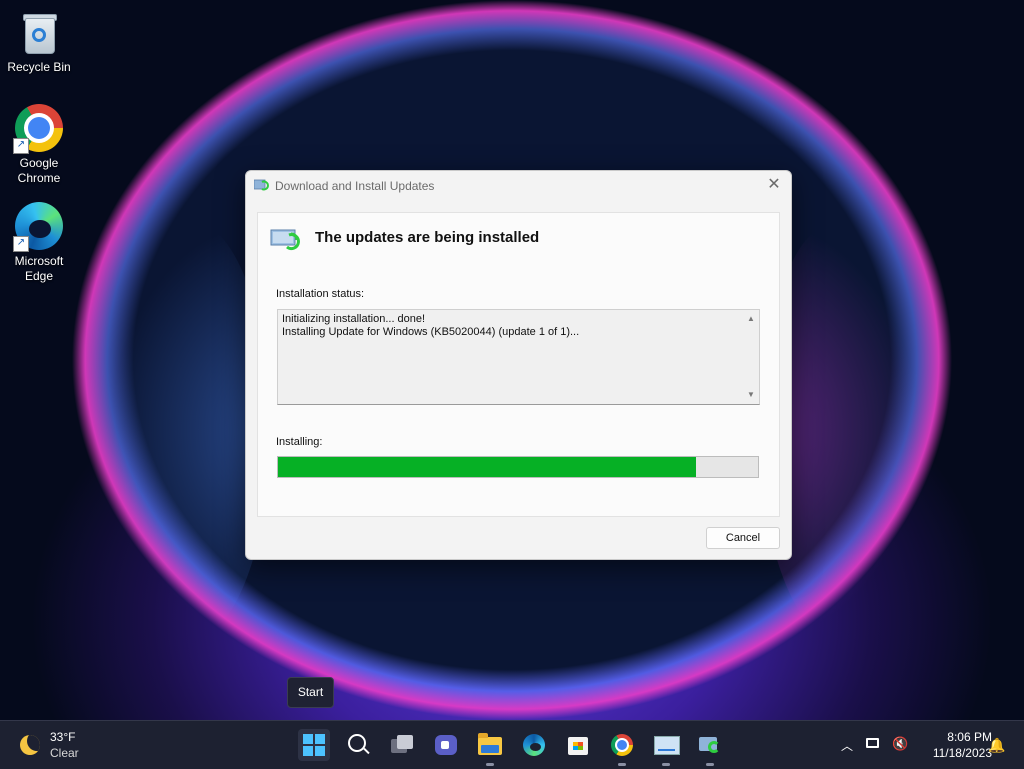  I want to click on windows-logo-icon, so click(314, 745).